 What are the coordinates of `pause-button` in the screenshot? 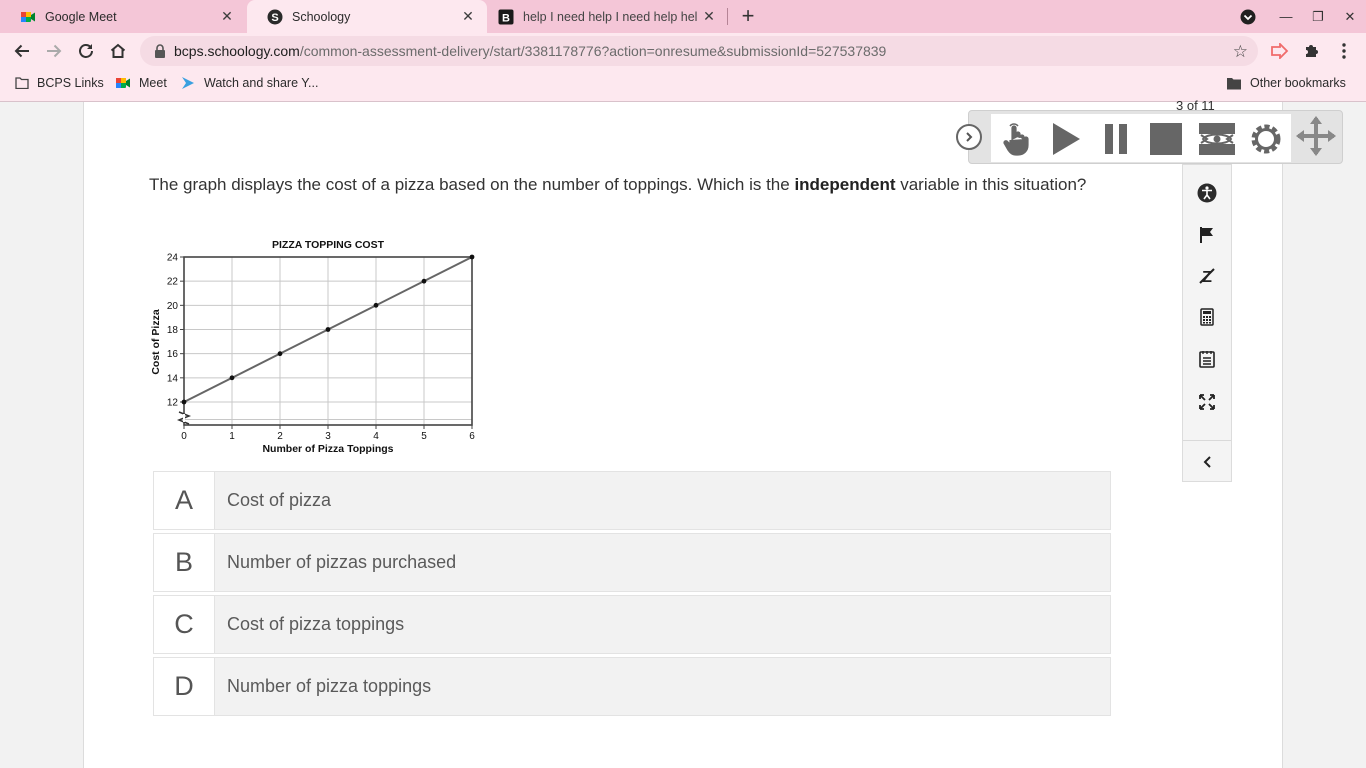 It's located at (1116, 139).